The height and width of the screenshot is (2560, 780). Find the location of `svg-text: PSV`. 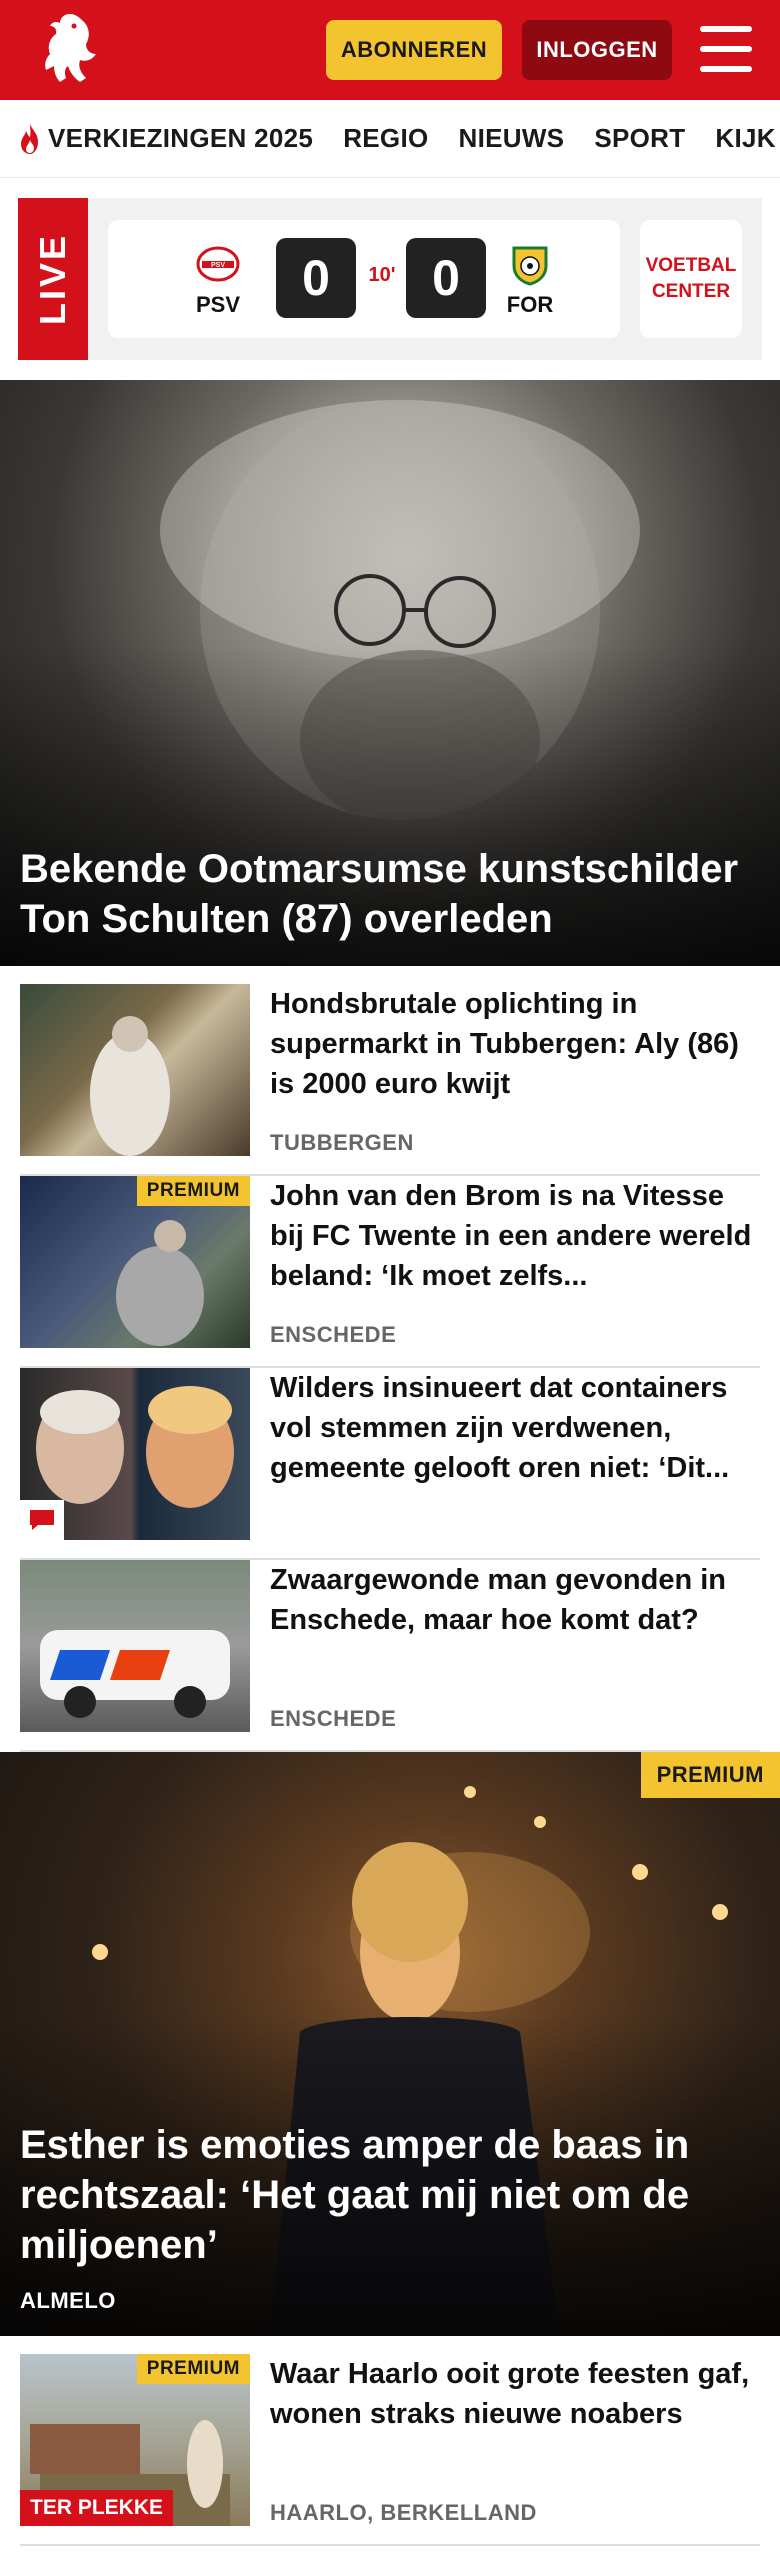

svg-text: PSV is located at coordinates (218, 265).